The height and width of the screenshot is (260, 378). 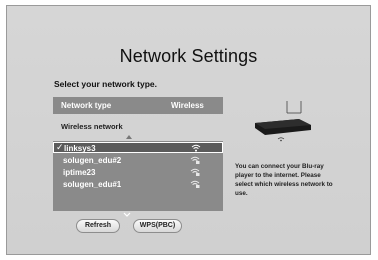 I want to click on wifi-icon, so click(x=196, y=148).